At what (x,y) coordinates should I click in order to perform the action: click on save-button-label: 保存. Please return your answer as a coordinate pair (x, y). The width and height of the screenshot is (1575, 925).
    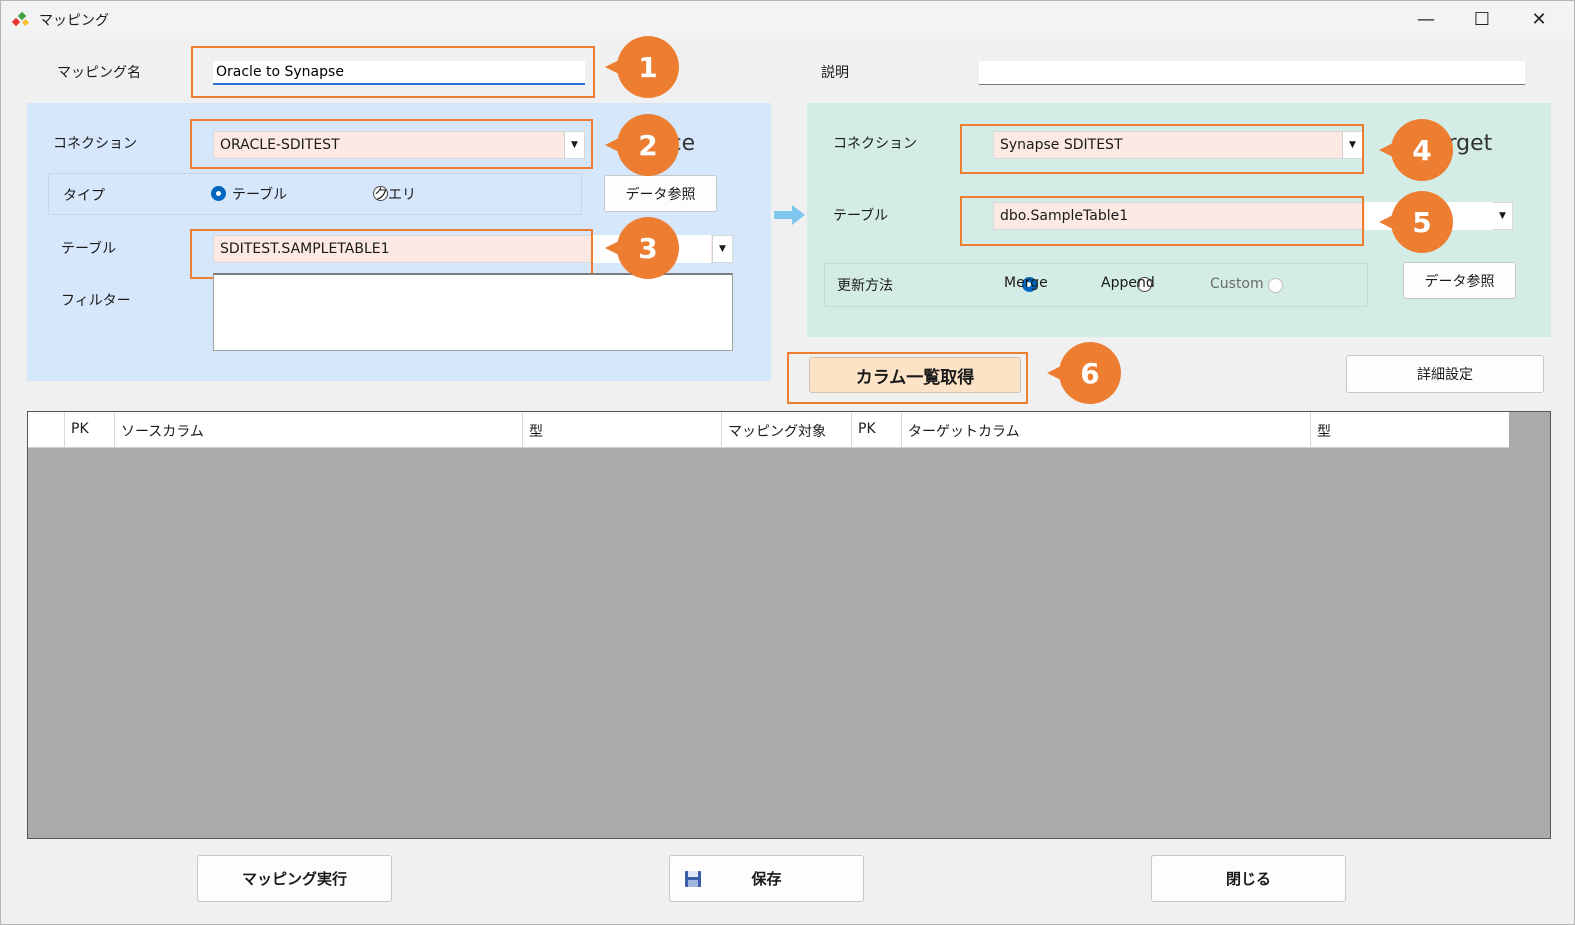
    Looking at the image, I should click on (766, 879).